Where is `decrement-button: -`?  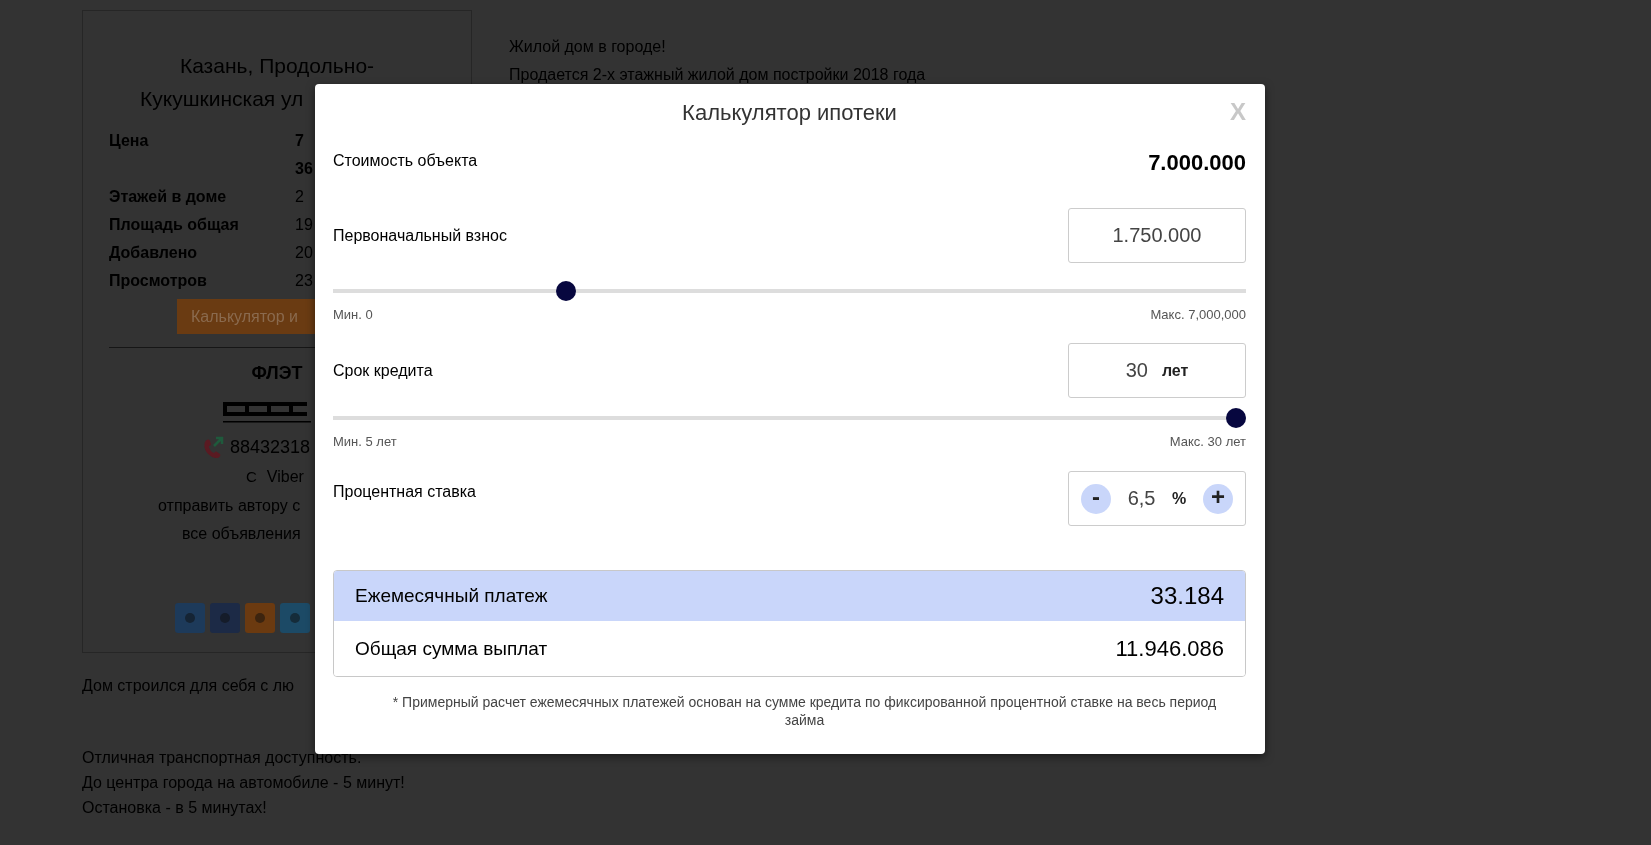
decrement-button: - is located at coordinates (1096, 498).